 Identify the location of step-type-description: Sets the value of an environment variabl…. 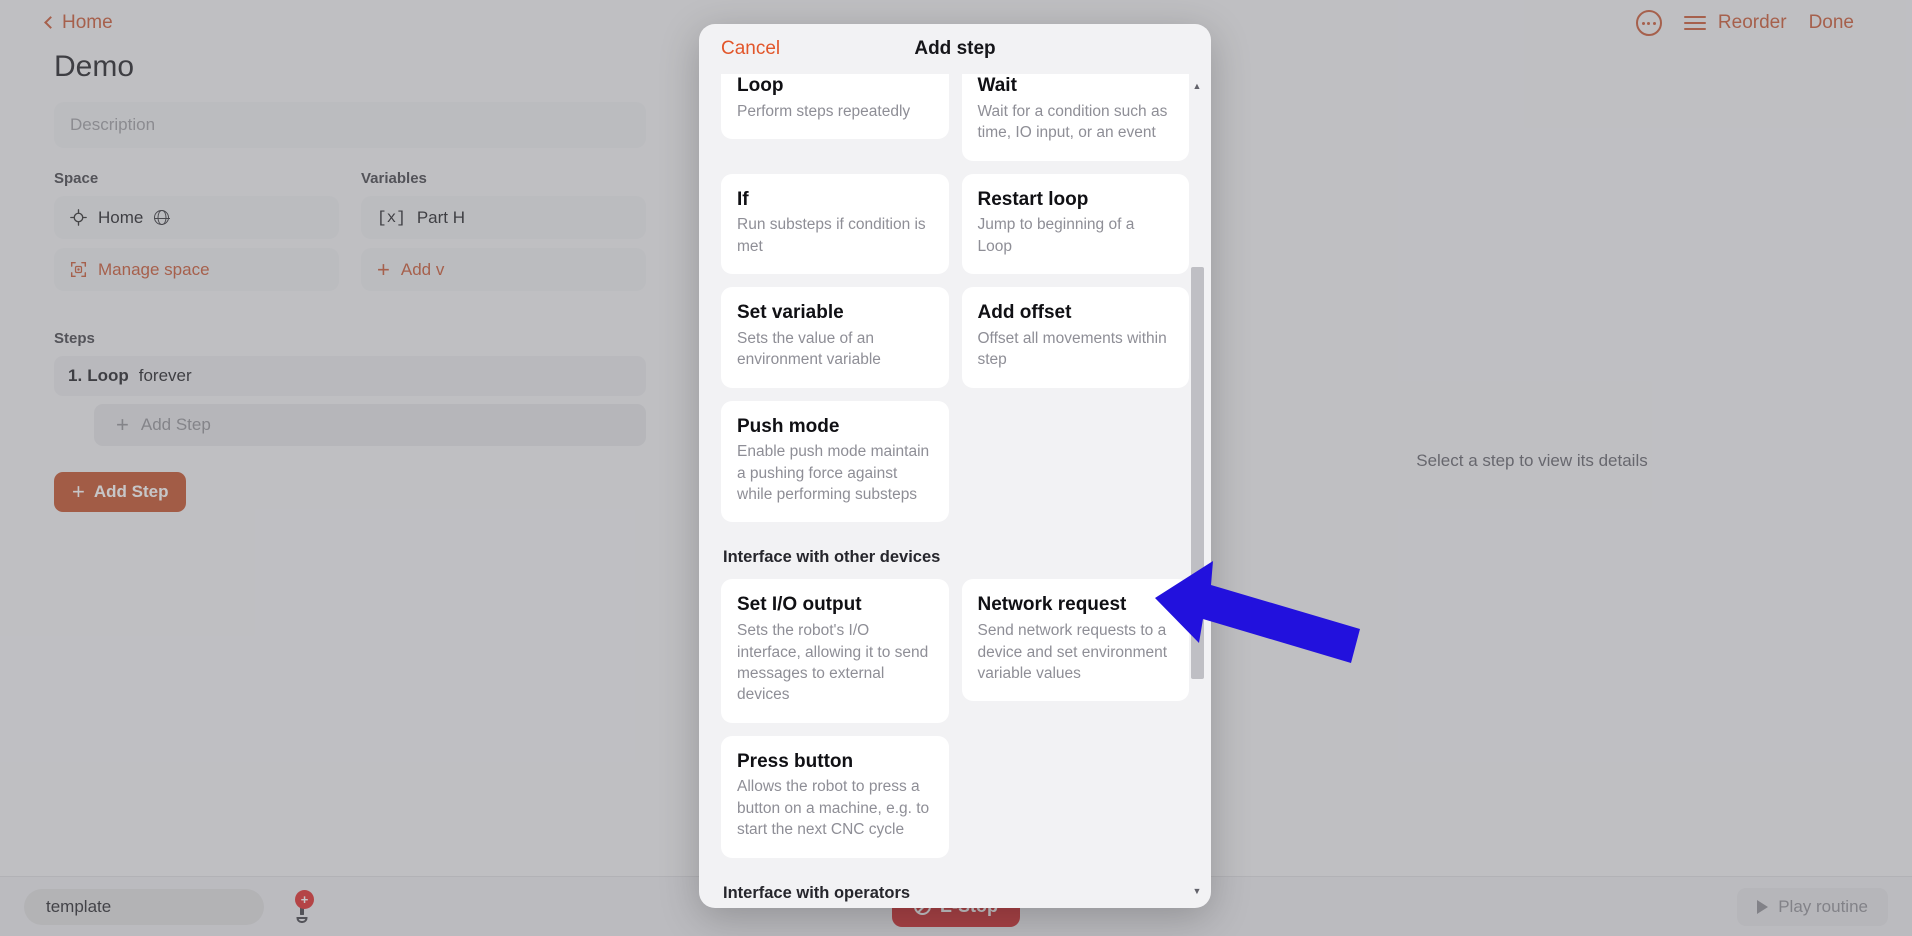
(809, 349).